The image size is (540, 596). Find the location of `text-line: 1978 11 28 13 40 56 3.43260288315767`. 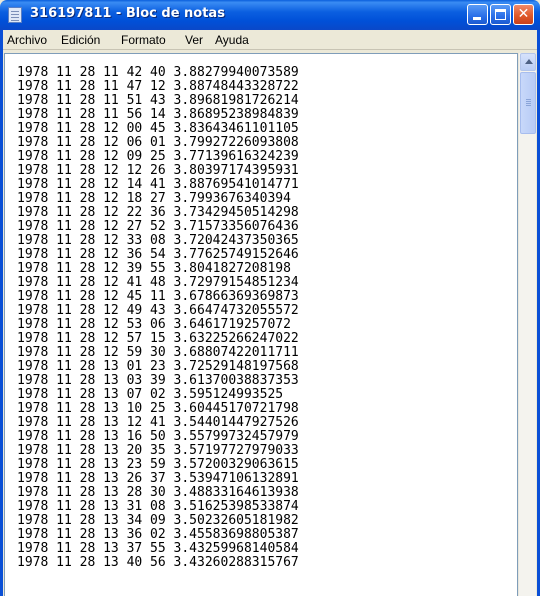

text-line: 1978 11 28 13 40 56 3.43260288315767 is located at coordinates (158, 563).